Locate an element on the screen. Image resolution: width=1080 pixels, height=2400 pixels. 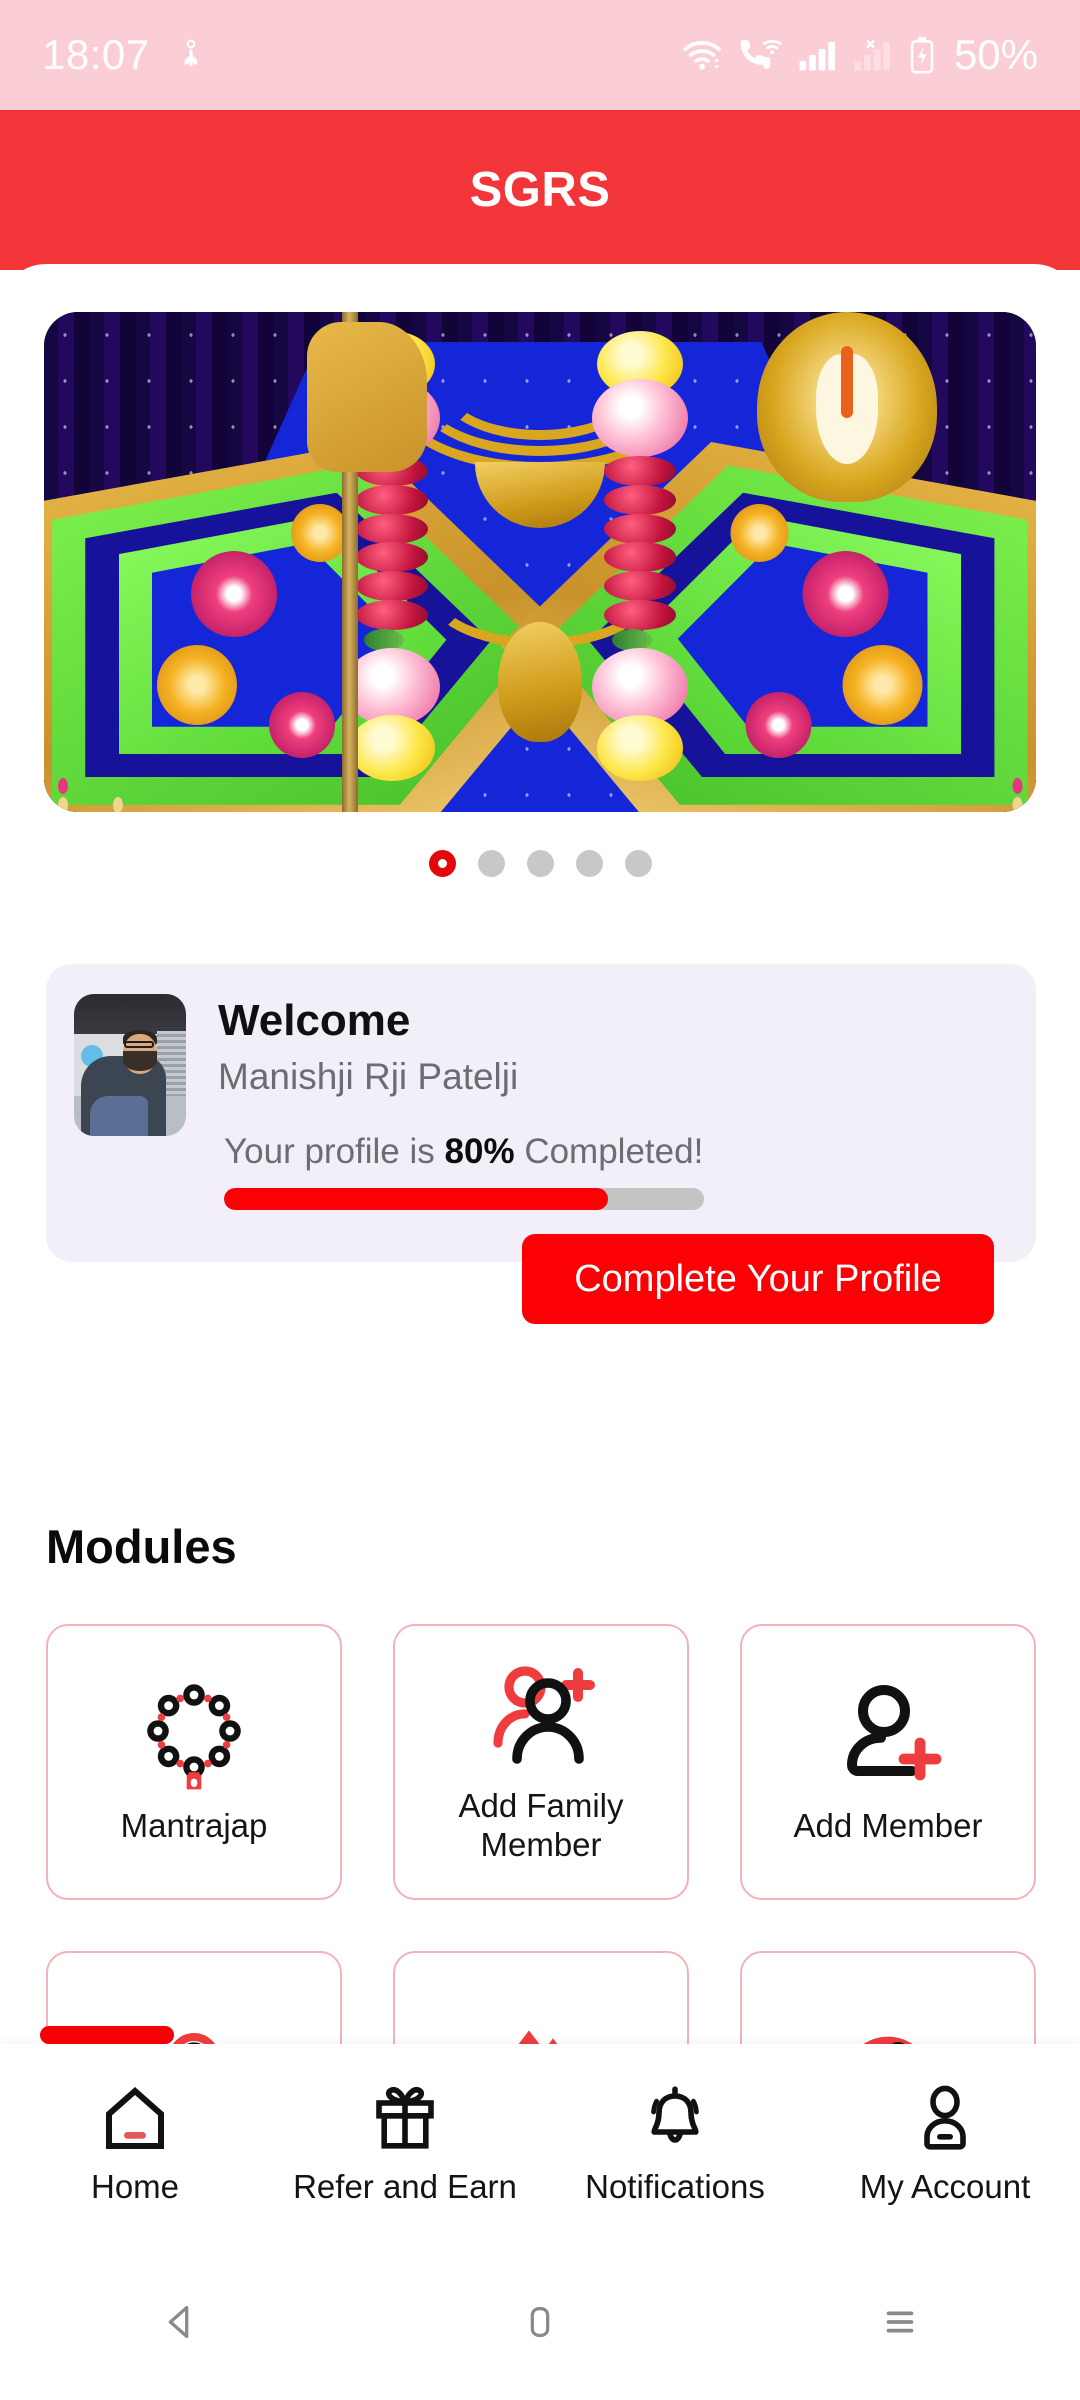
status-bar-left: 18:07 is located at coordinates (125, 55).